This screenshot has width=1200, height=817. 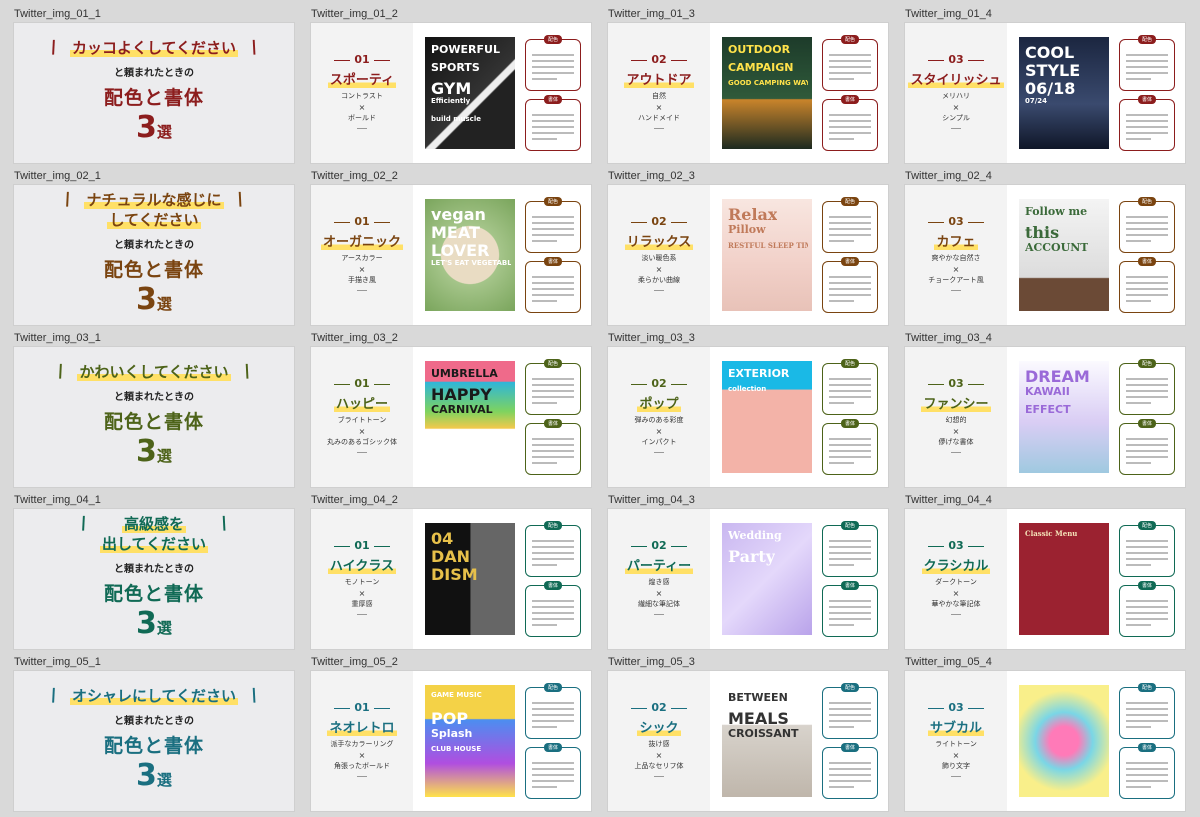 What do you see at coordinates (761, 67) in the screenshot?
I see `poster-text: CAMPAIGN` at bounding box center [761, 67].